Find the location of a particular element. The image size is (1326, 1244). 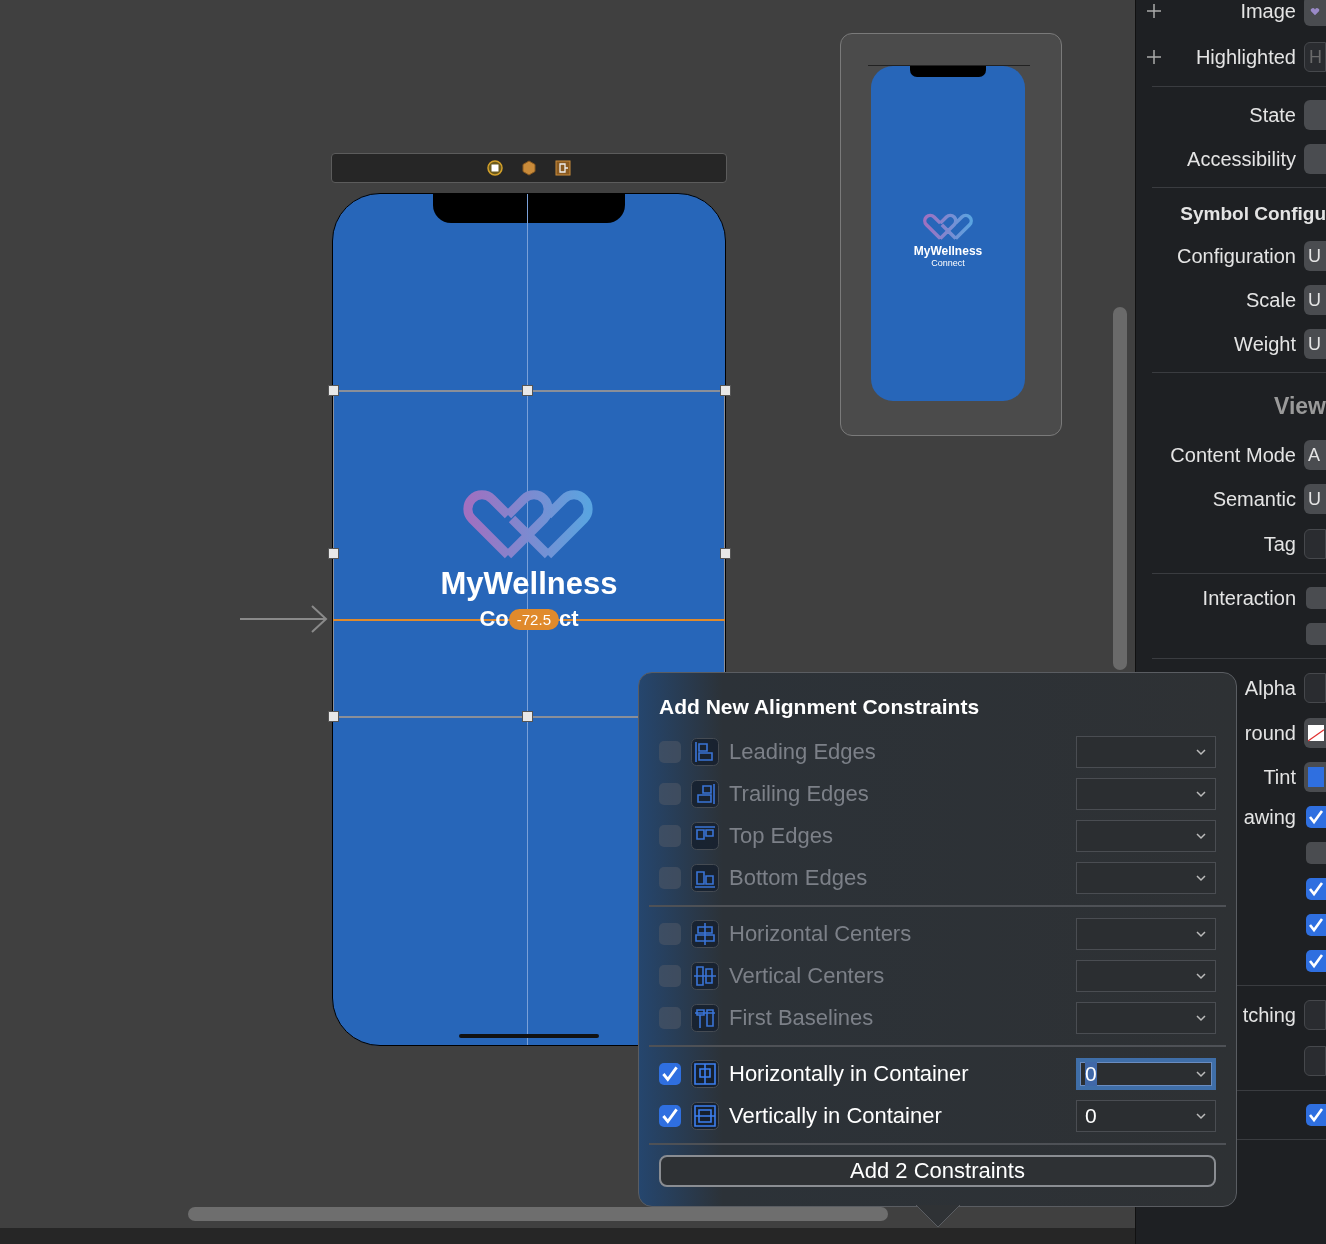

horizontal-centers-icon is located at coordinates (705, 934).